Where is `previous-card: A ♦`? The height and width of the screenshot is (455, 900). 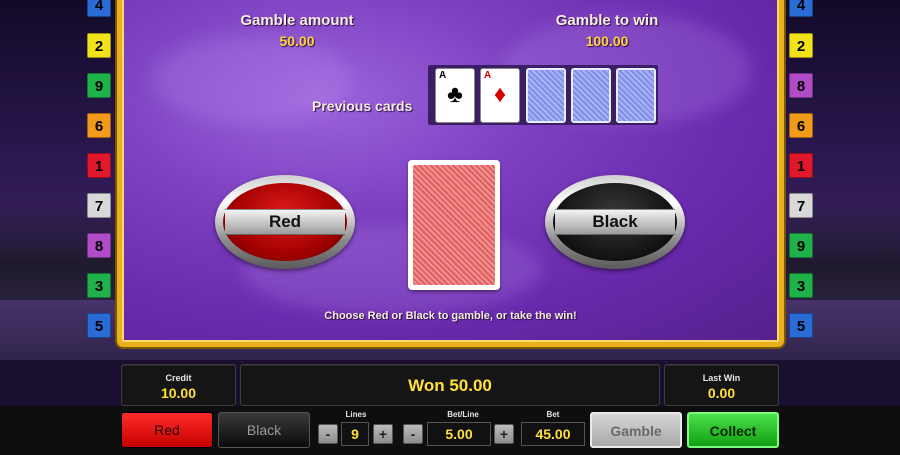 previous-card: A ♦ is located at coordinates (500, 95).